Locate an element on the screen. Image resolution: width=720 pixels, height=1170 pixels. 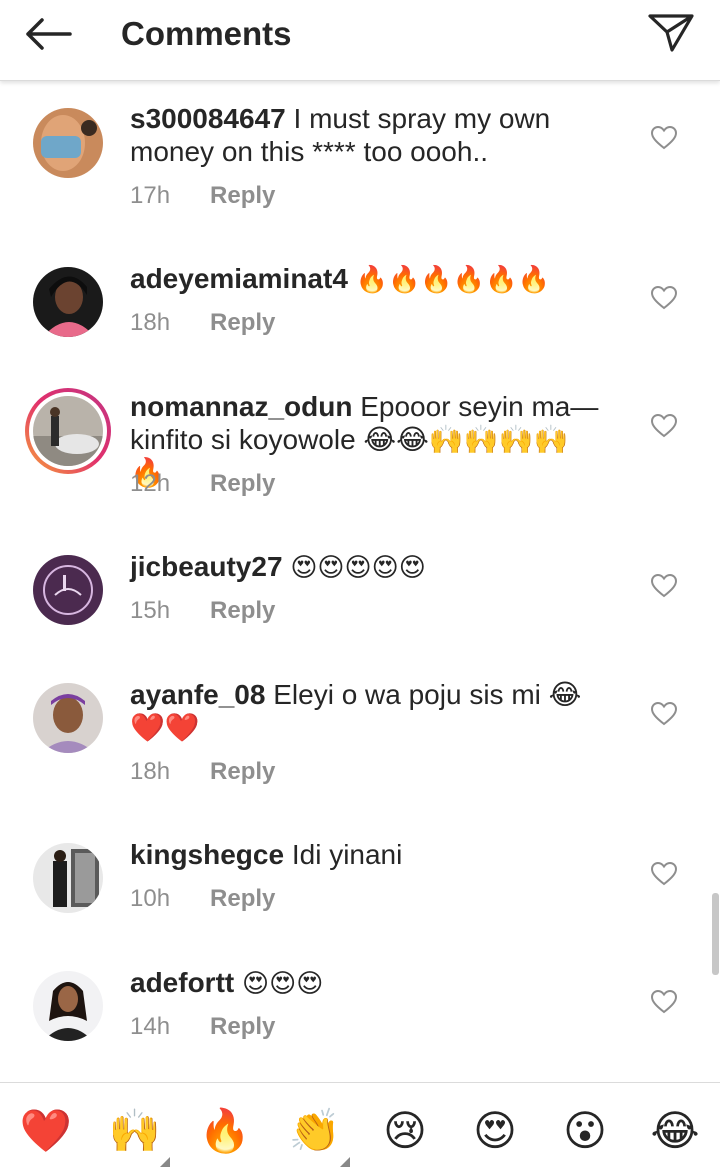
comment-time: 15h is located at coordinates (150, 610).